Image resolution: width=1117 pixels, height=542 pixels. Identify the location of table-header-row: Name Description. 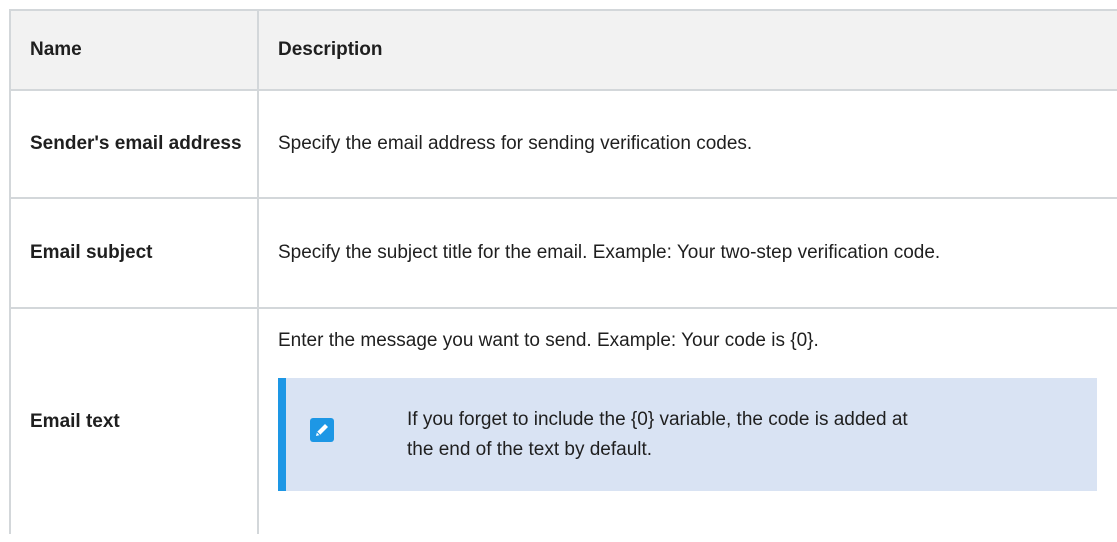
(563, 51).